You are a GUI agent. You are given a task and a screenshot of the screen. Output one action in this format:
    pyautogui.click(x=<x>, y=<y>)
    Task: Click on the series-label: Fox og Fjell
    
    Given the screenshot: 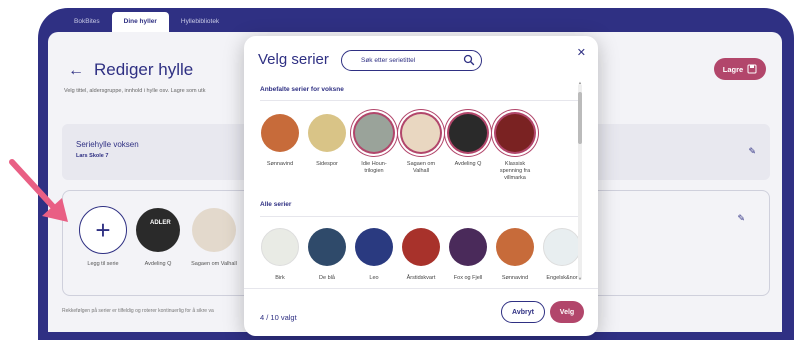 What is the action you would take?
    pyautogui.click(x=468, y=278)
    